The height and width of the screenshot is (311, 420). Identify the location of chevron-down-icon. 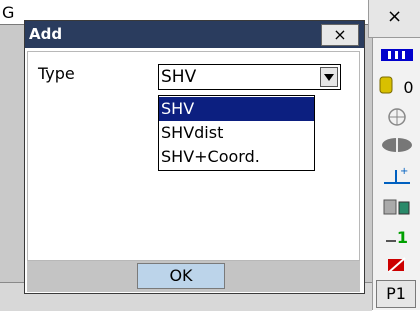
(329, 77).